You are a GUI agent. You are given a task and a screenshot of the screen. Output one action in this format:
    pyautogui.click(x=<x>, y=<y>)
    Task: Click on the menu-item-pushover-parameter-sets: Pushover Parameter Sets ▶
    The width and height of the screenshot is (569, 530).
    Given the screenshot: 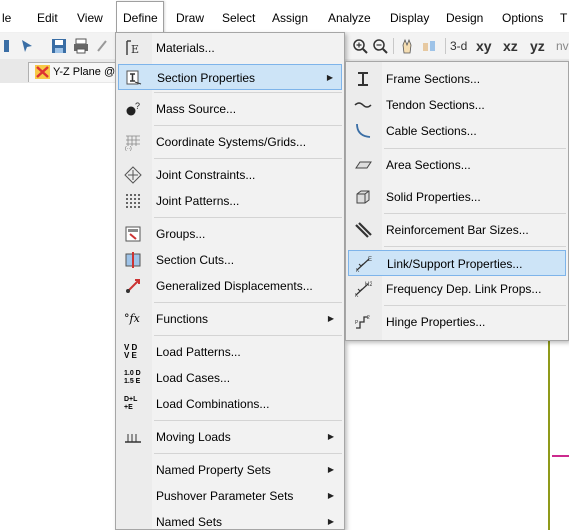 What is the action you would take?
    pyautogui.click(x=230, y=496)
    